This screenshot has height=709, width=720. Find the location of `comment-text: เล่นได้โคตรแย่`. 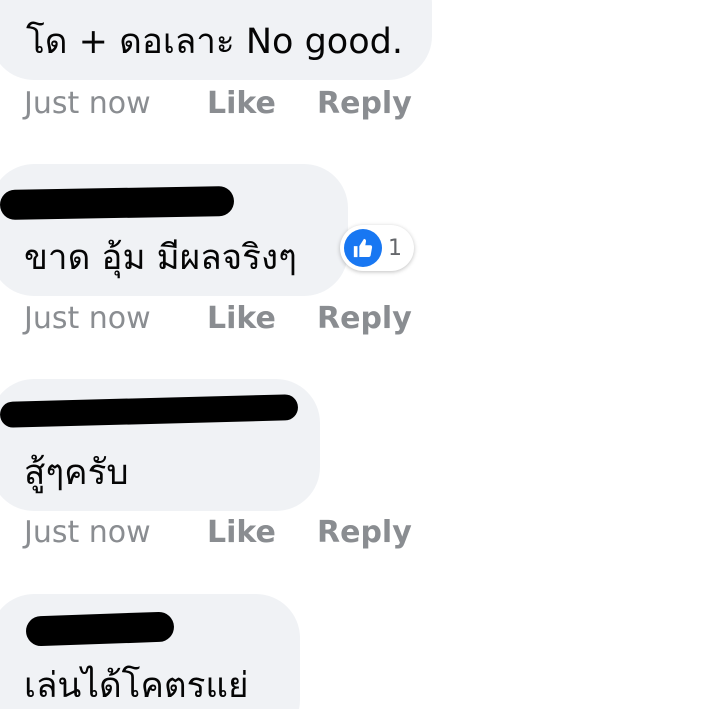

comment-text: เล่นได้โคตรแย่ is located at coordinates (136, 686).